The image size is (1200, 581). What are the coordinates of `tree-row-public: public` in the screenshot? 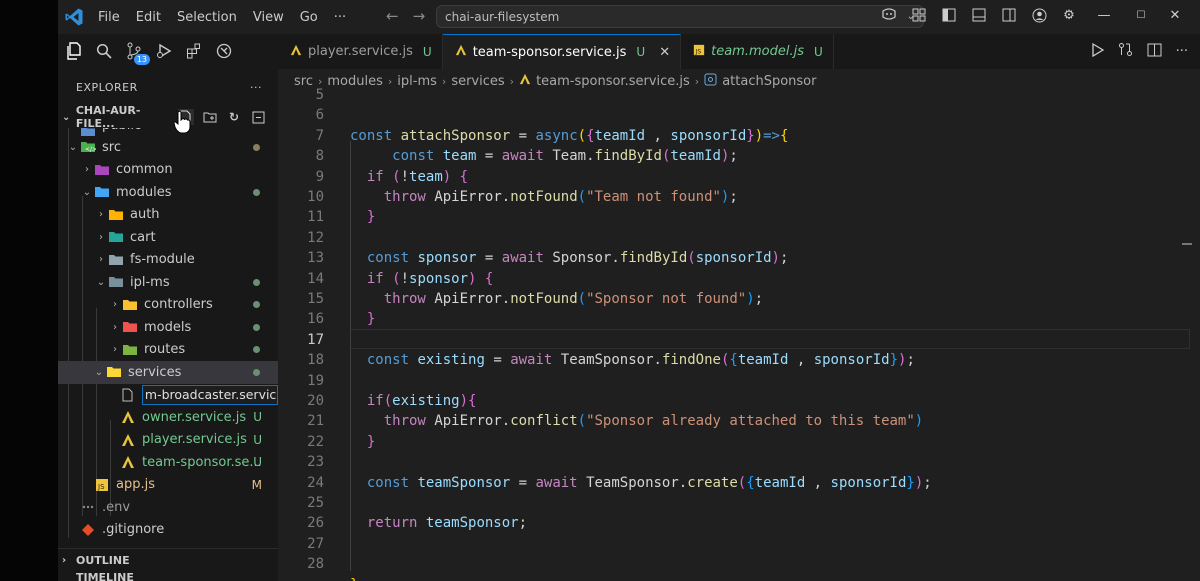 It's located at (168, 132).